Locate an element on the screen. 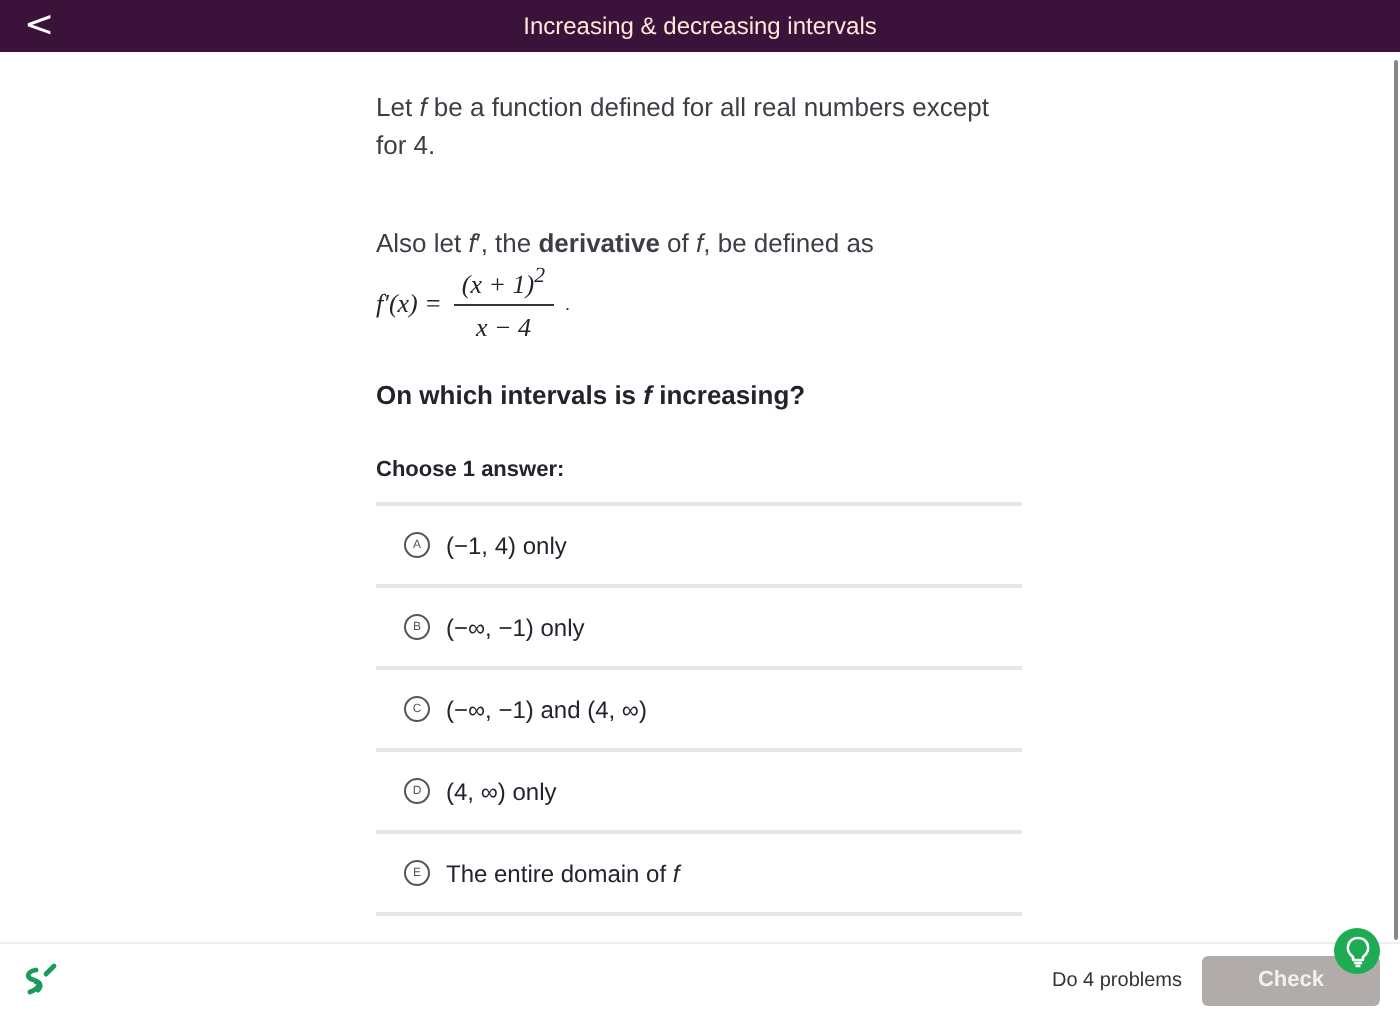 This screenshot has height=1016, width=1400. hint-button is located at coordinates (1357, 951).